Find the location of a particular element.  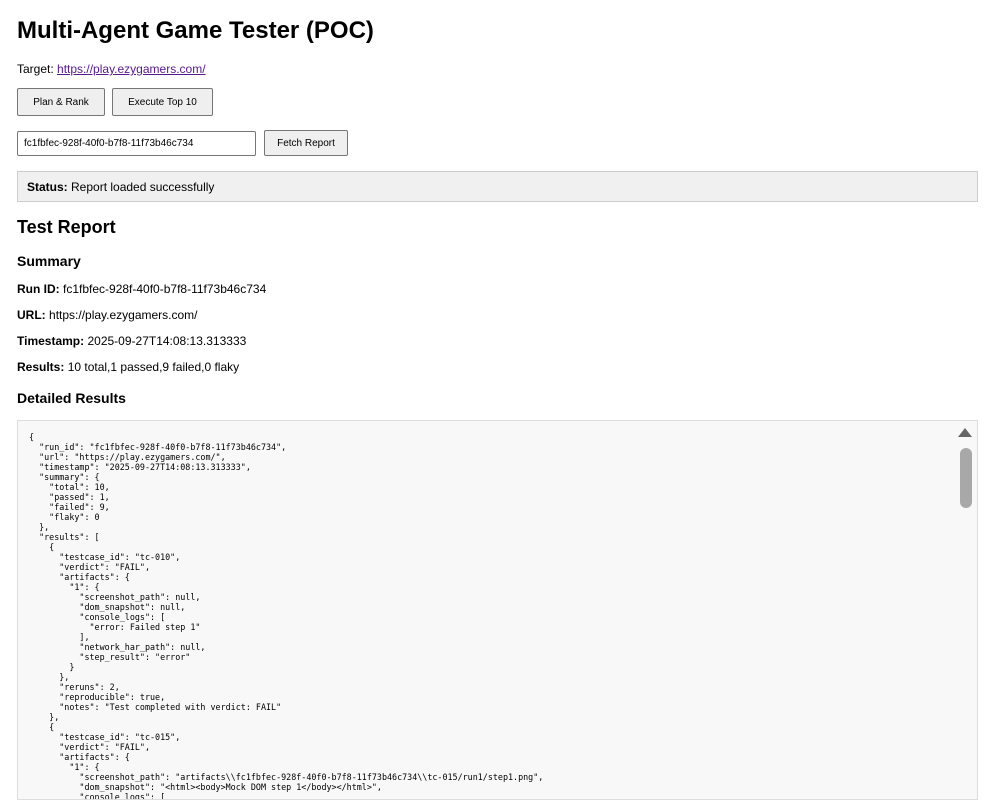

timestamp-value: 2025-09-27T14:08:13.313333 is located at coordinates (167, 341).